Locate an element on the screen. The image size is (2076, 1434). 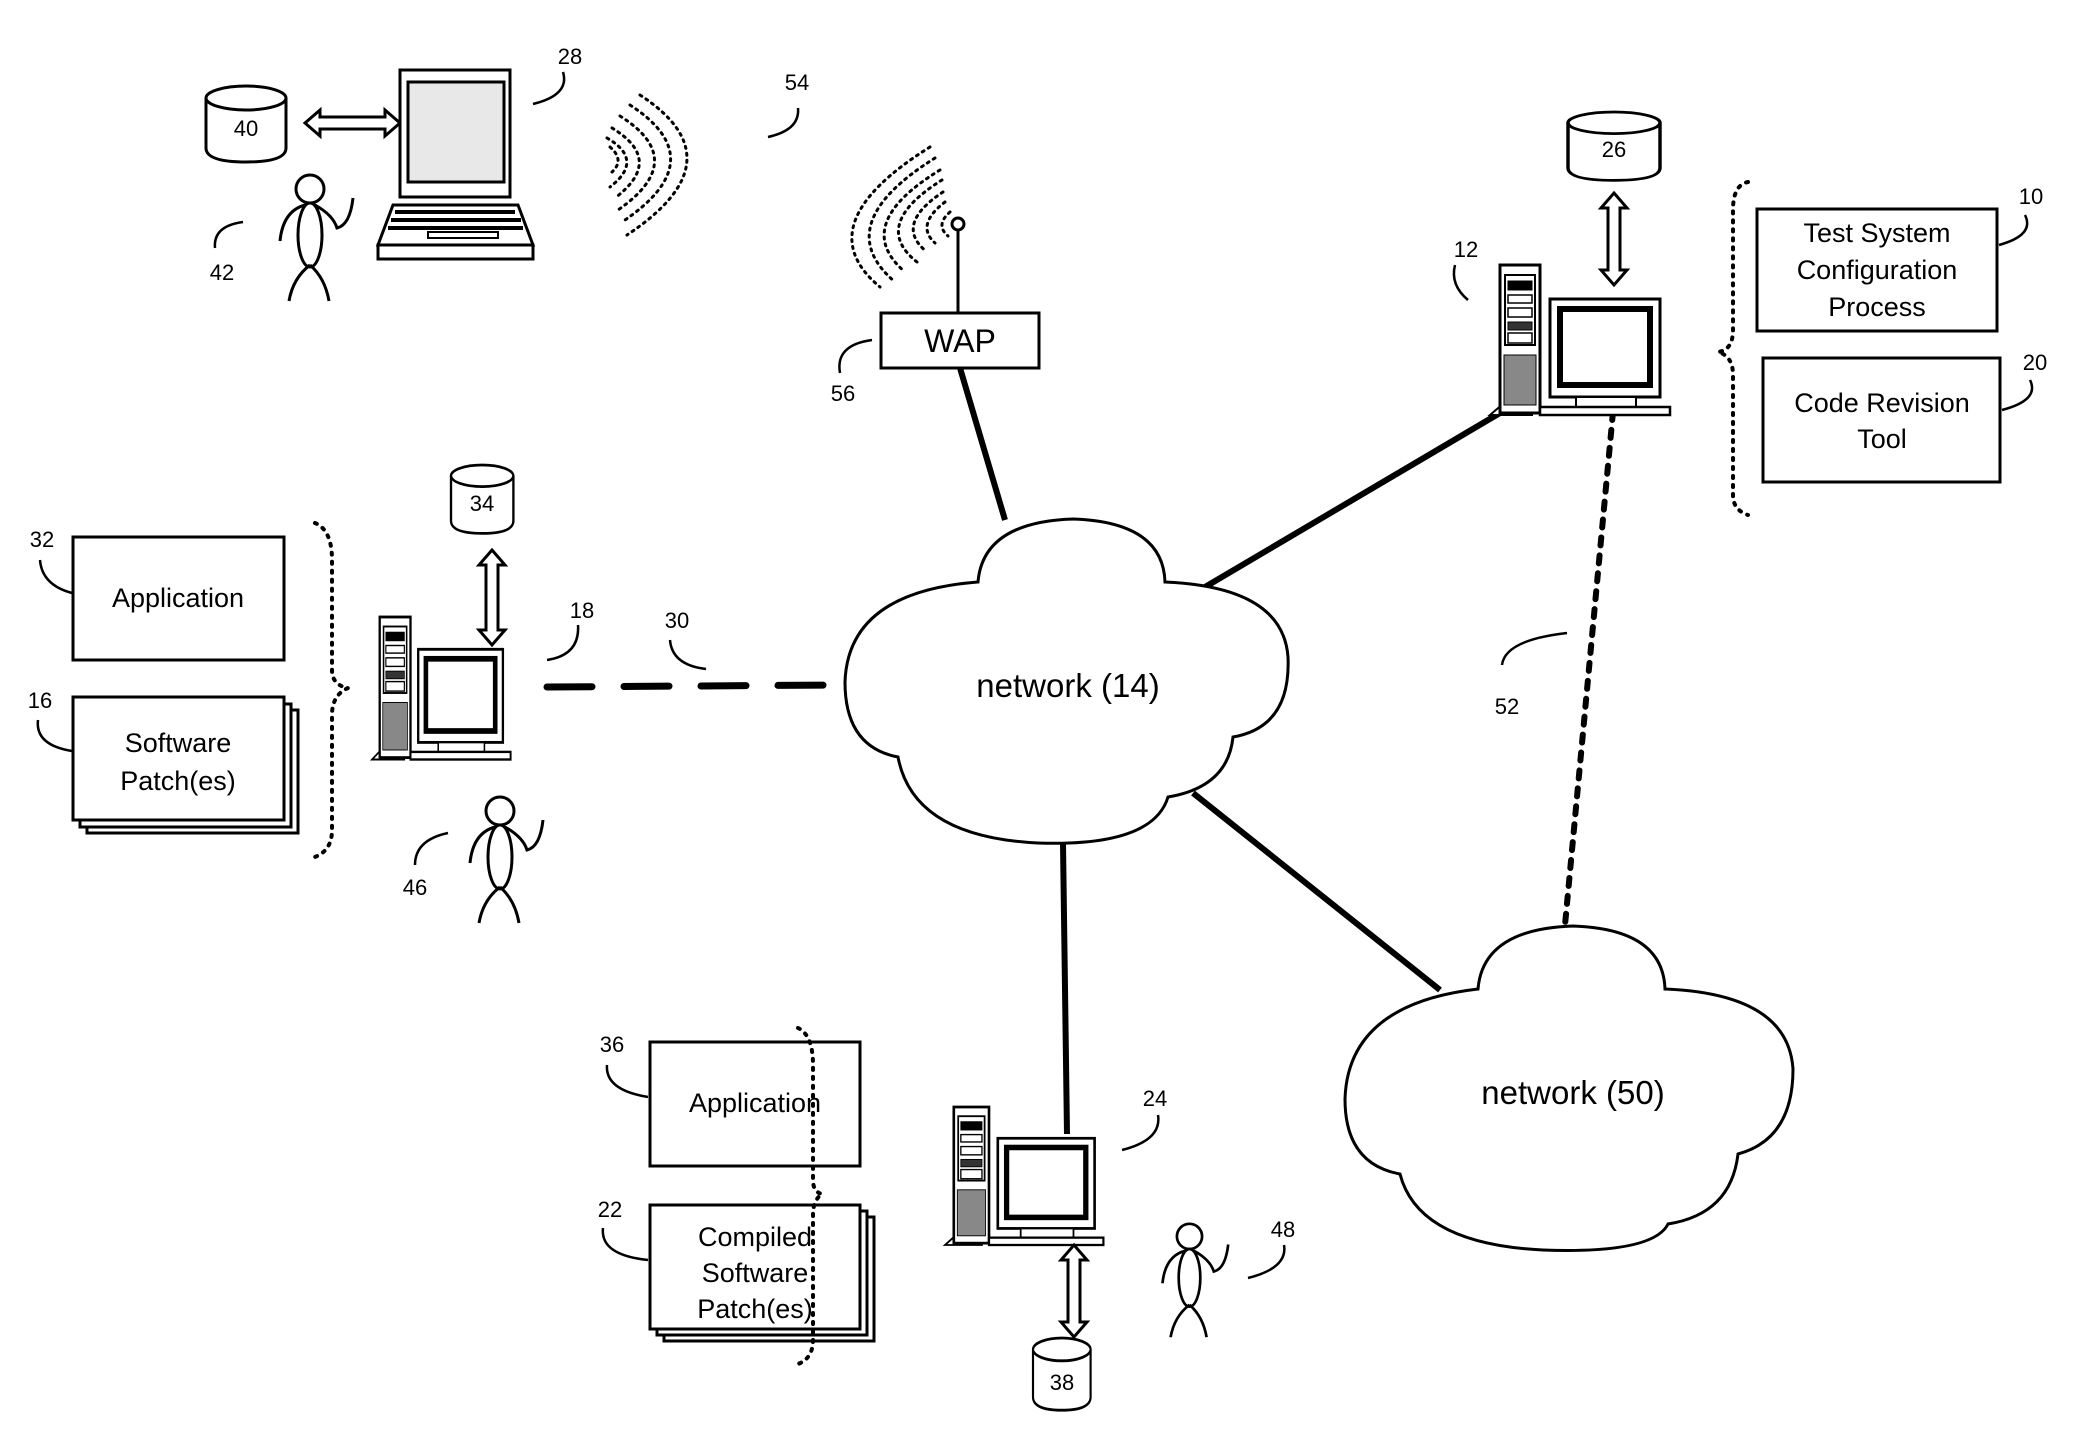
box-32-label: Application is located at coordinates (178, 598).